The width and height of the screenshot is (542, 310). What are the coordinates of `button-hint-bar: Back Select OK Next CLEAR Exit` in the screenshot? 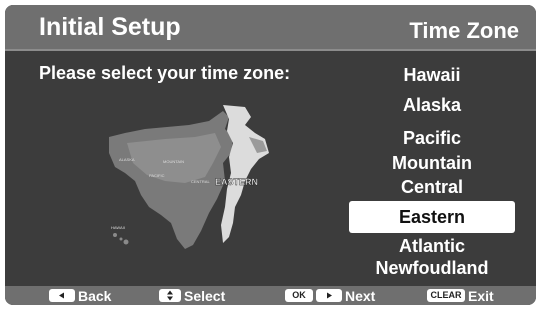 It's located at (270, 295).